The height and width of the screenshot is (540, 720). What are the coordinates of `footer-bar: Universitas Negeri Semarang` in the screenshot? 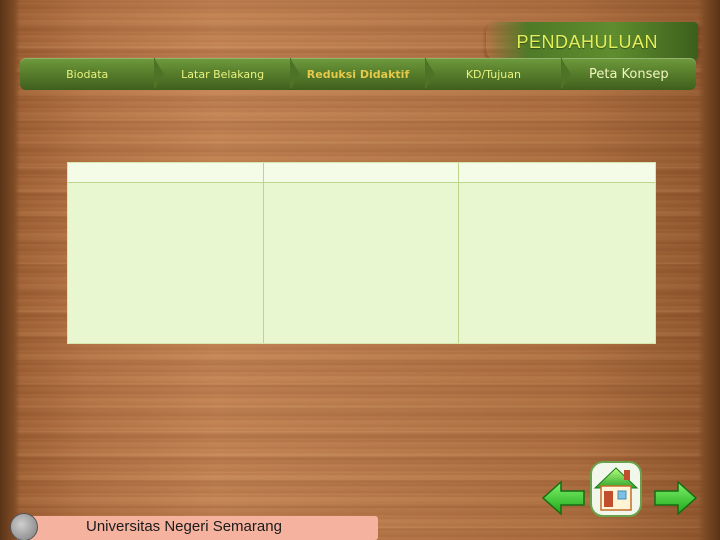 It's located at (194, 526).